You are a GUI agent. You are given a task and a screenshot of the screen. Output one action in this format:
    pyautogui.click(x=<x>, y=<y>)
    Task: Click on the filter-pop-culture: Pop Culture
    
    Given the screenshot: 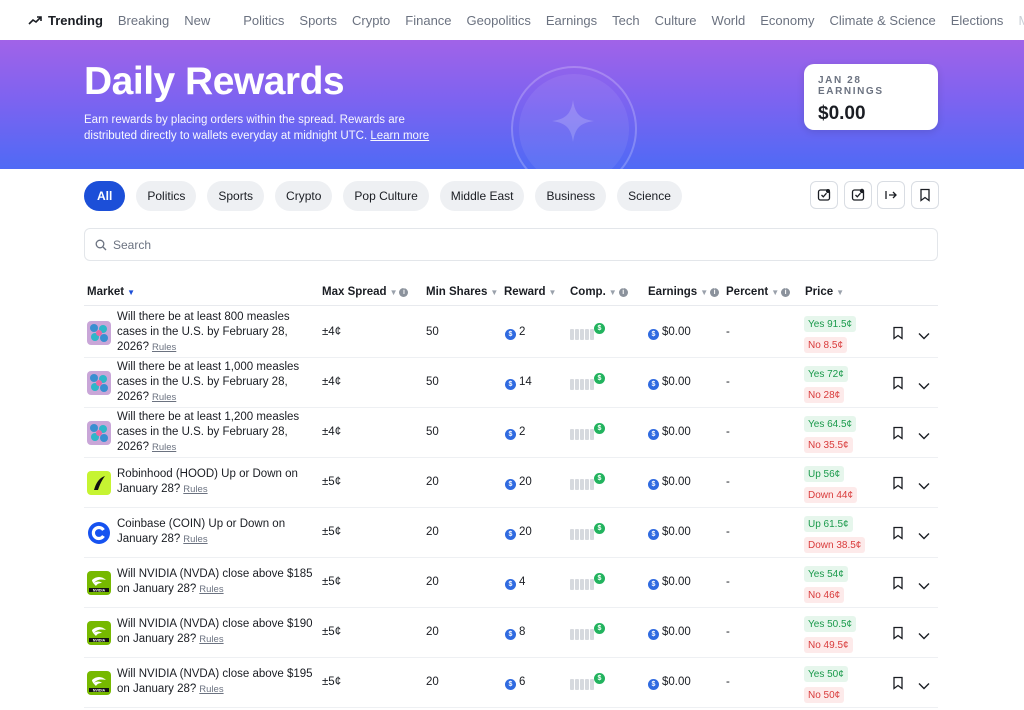 What is the action you would take?
    pyautogui.click(x=386, y=196)
    